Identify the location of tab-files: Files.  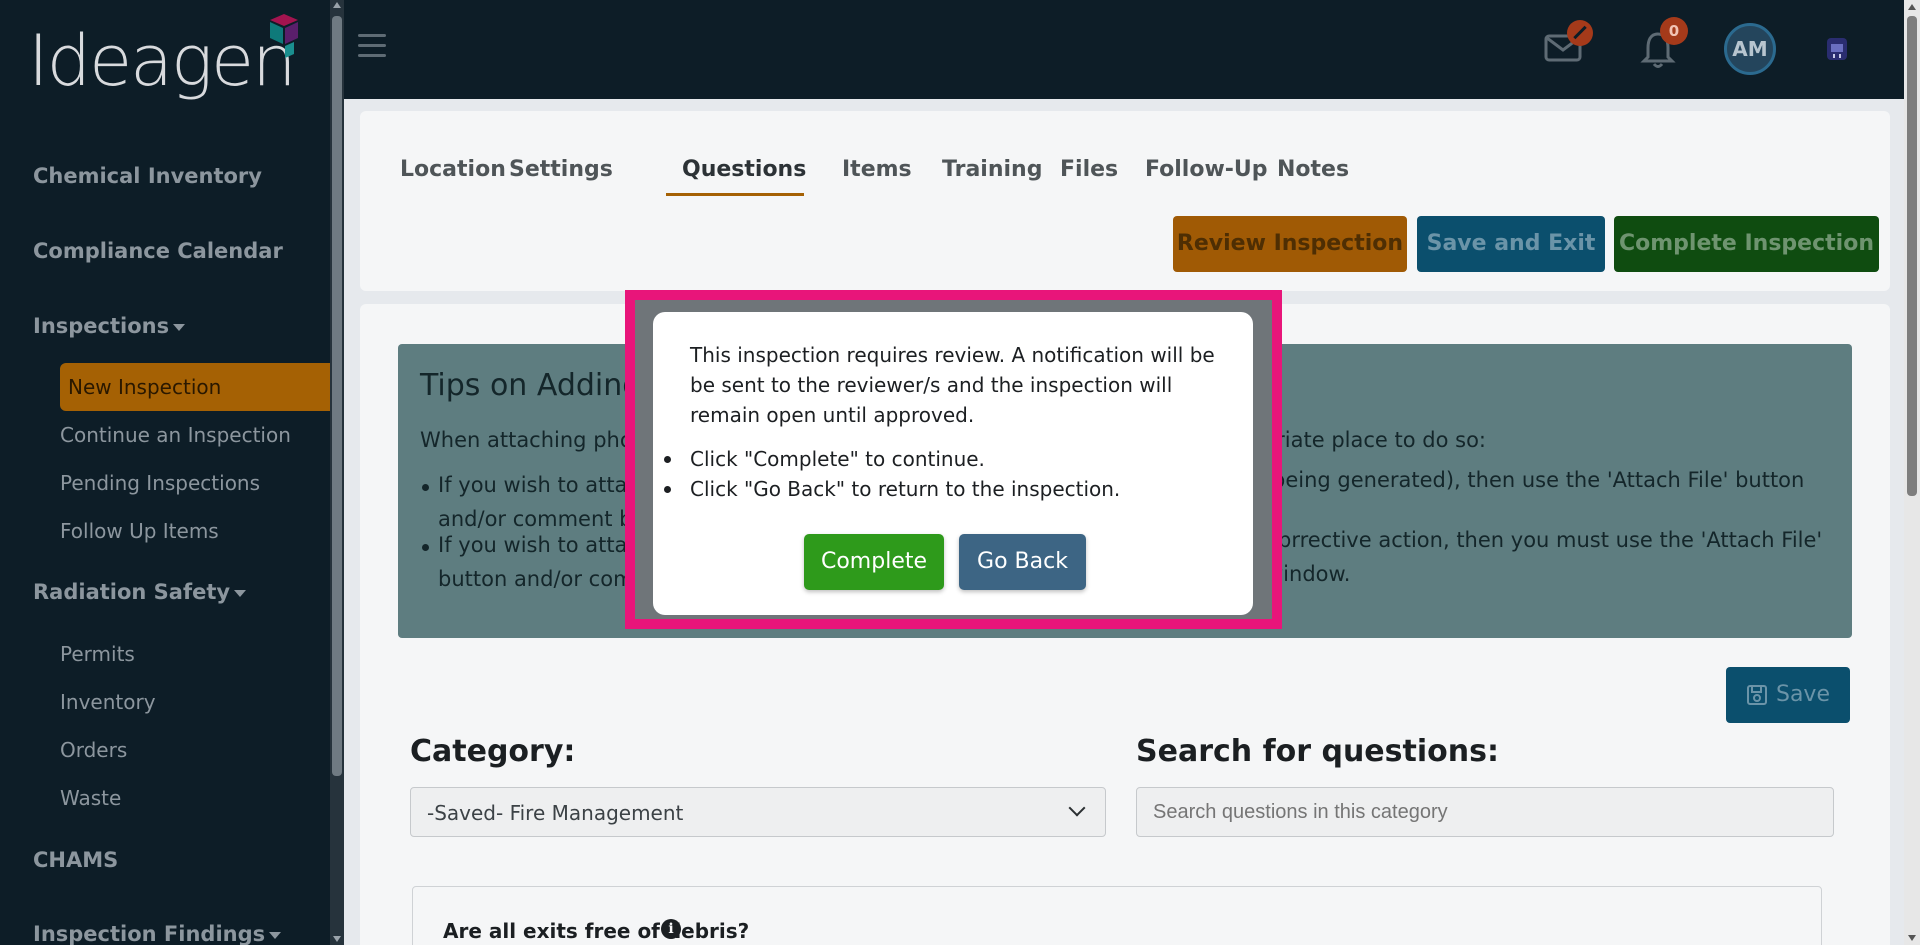
(1089, 169).